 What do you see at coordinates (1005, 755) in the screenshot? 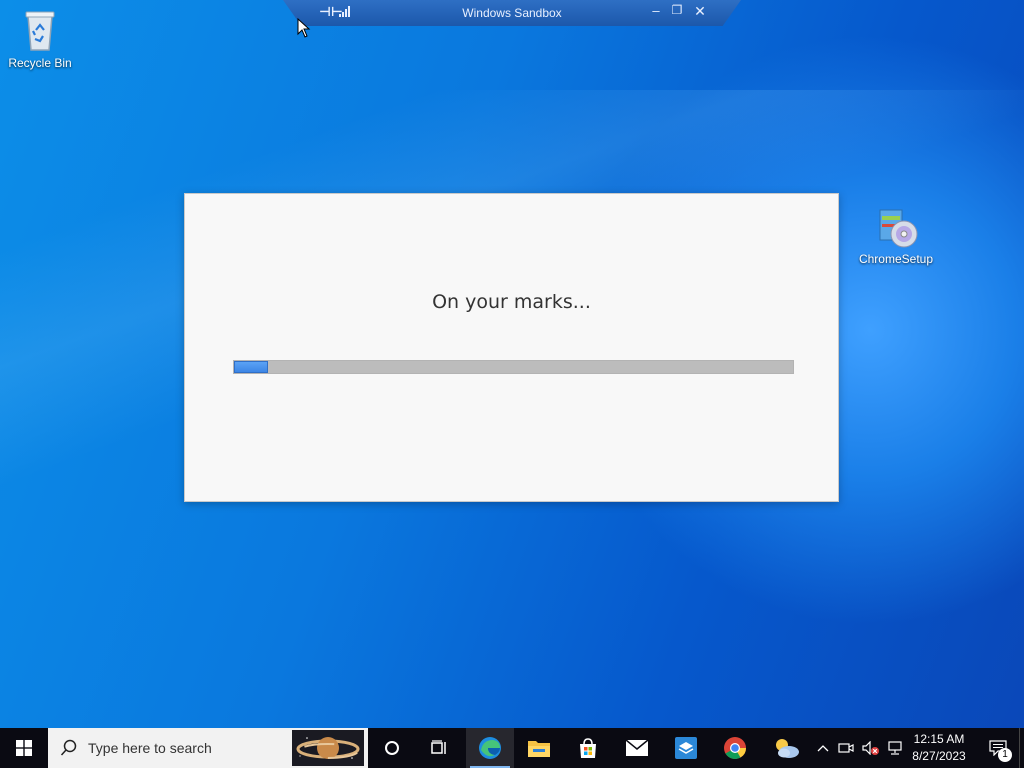
I see `notification-count-badge: 1` at bounding box center [1005, 755].